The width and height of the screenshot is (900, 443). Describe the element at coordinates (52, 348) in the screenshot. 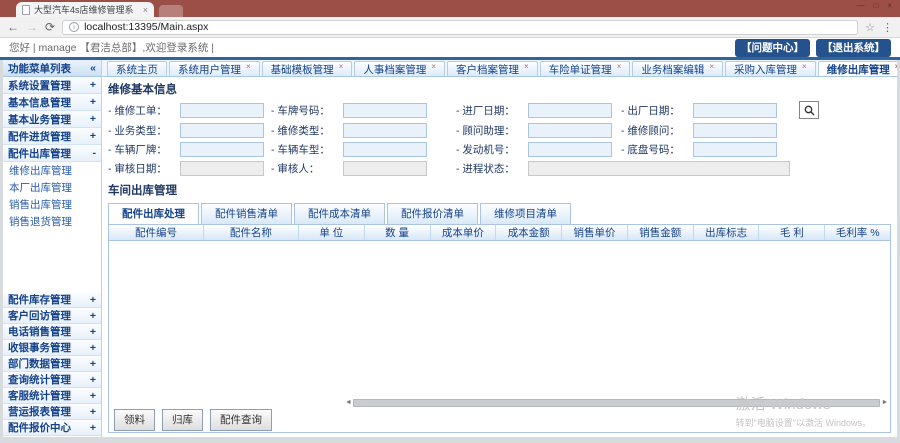

I see `sidebar-item-cashier-affairs: 收银事务管理 +` at that location.